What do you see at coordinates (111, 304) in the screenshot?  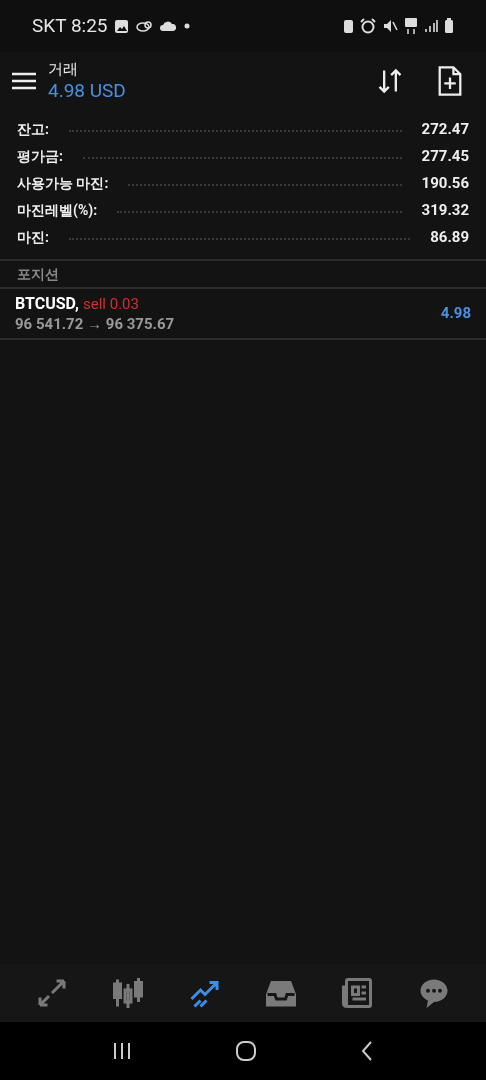 I see `position-side: sell 0.03` at bounding box center [111, 304].